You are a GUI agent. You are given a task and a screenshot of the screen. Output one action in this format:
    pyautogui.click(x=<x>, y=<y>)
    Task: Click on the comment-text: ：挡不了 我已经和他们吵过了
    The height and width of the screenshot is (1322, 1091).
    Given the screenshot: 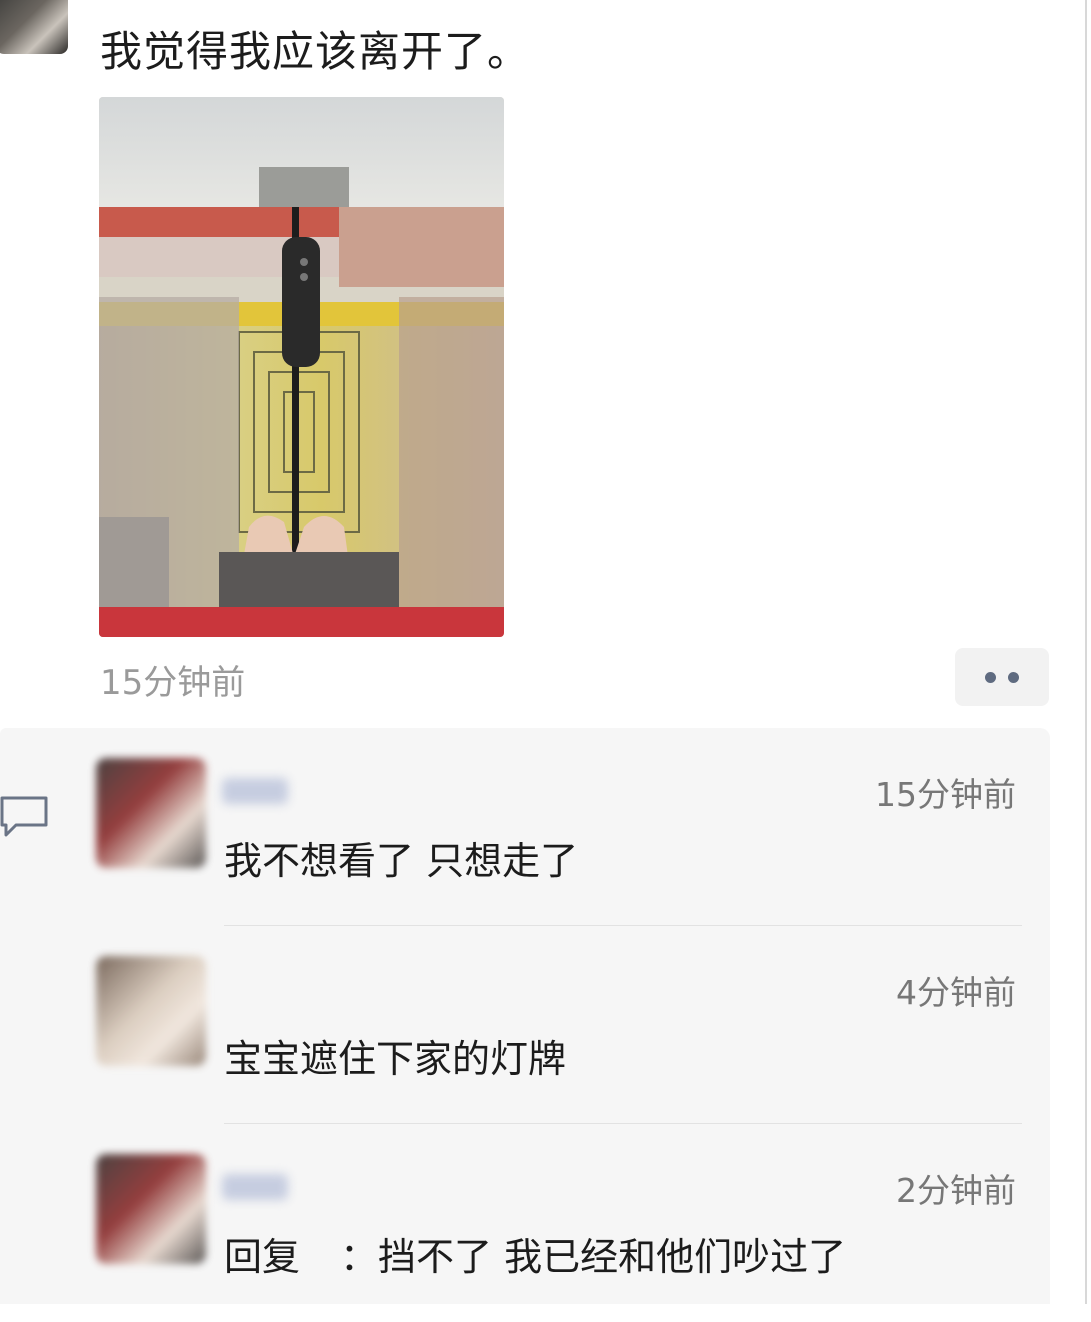 What is the action you would take?
    pyautogui.click(x=593, y=1257)
    